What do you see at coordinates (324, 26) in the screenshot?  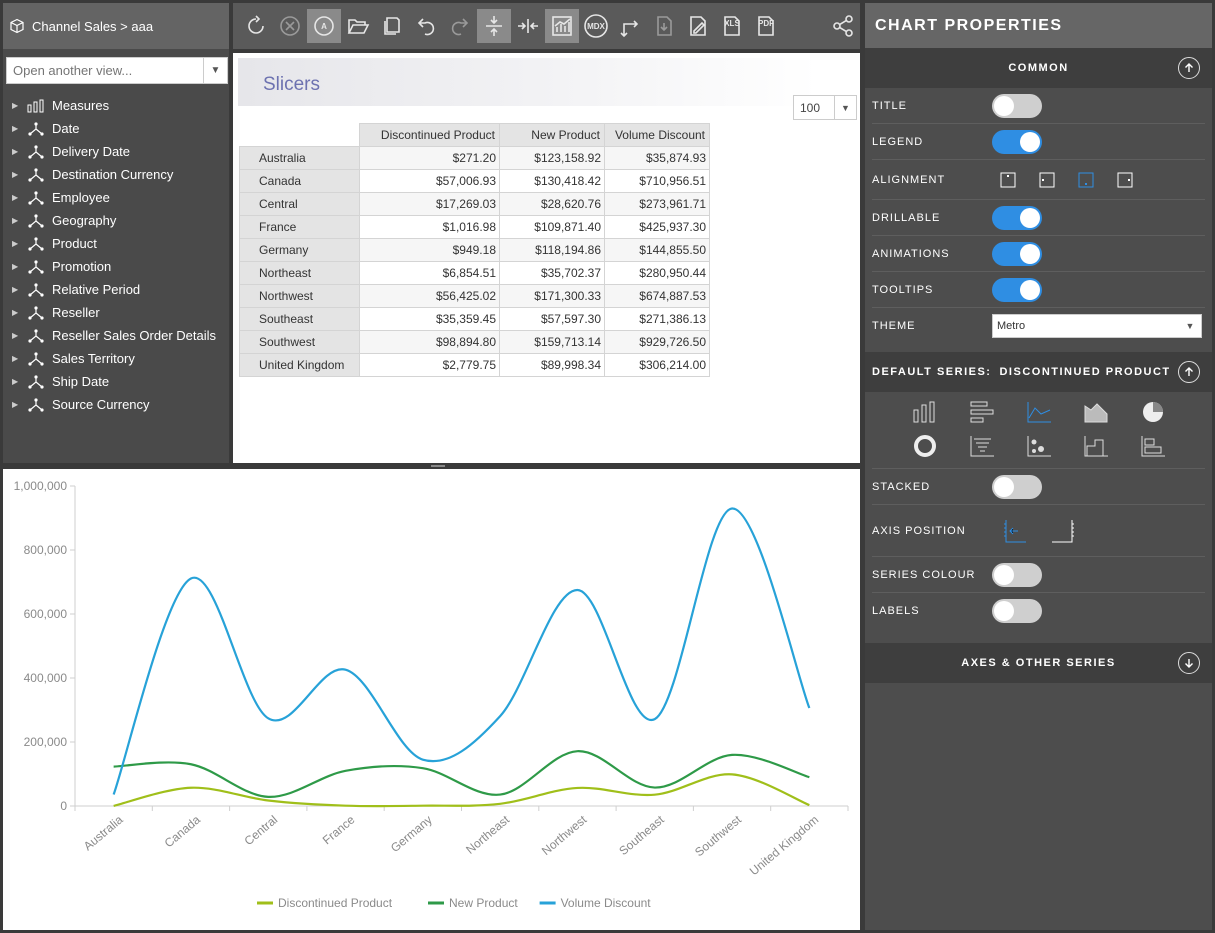 I see `auto-execute-button: A` at bounding box center [324, 26].